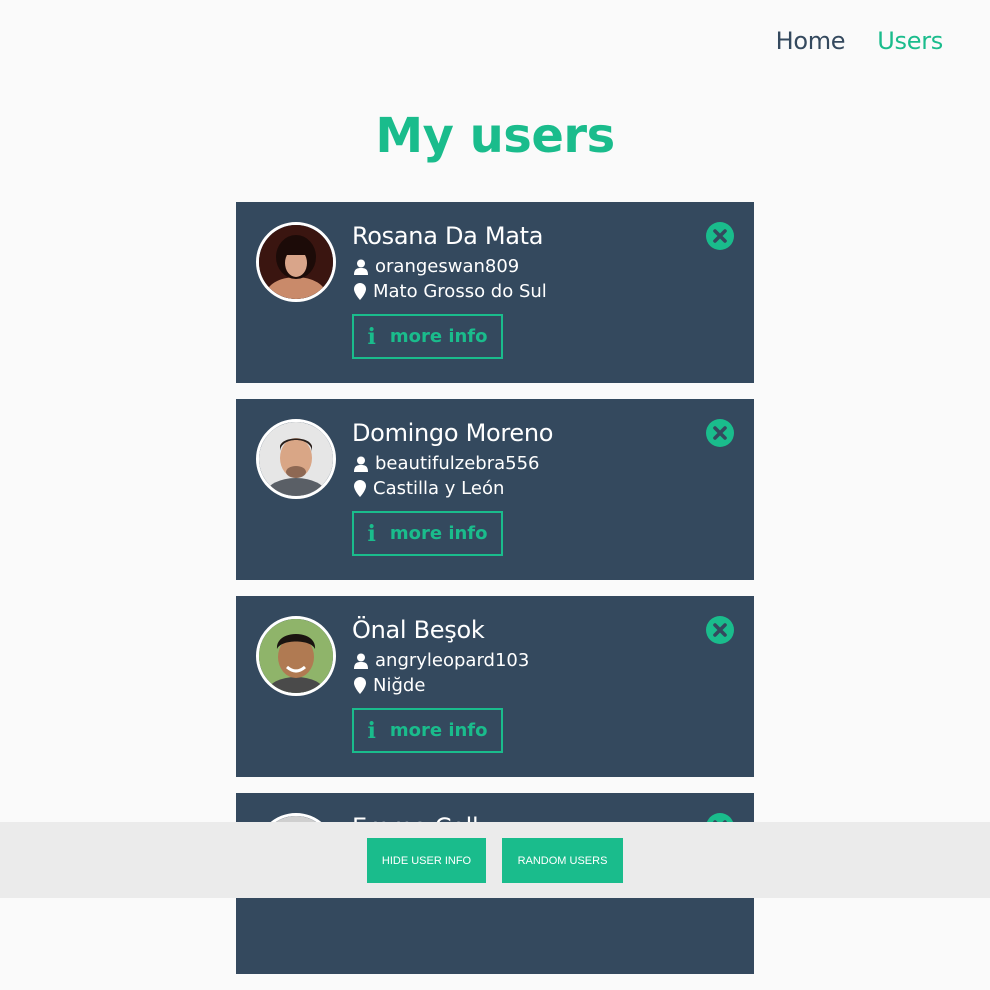 Image resolution: width=990 pixels, height=990 pixels. Describe the element at coordinates (448, 236) in the screenshot. I see `user-name: Rosana Da Mata` at that location.